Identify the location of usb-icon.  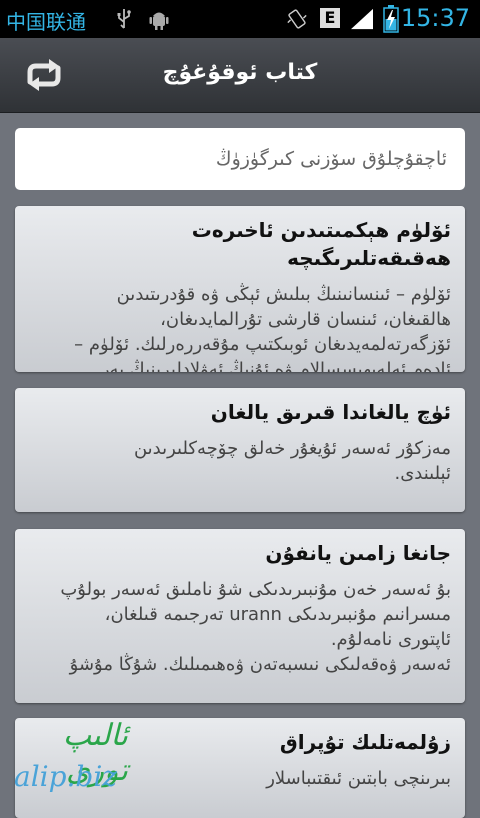
(124, 19).